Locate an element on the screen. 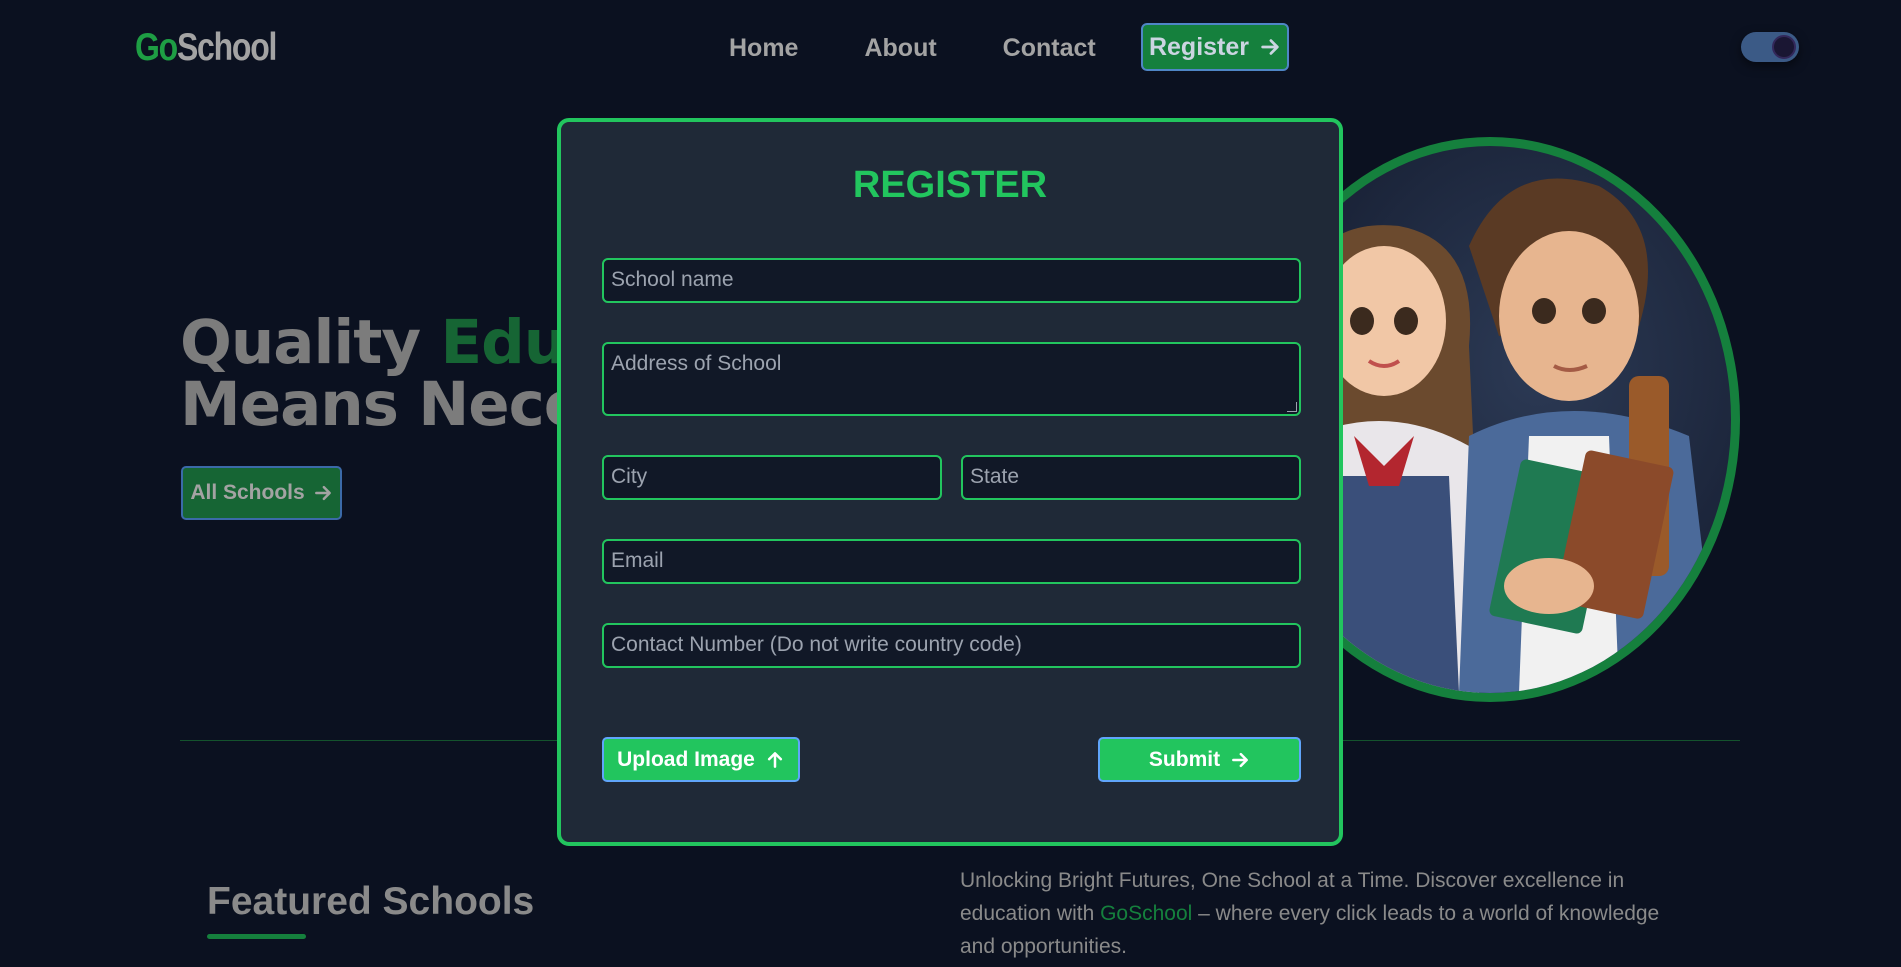 This screenshot has height=967, width=1901. moon-icon is located at coordinates (1784, 47).